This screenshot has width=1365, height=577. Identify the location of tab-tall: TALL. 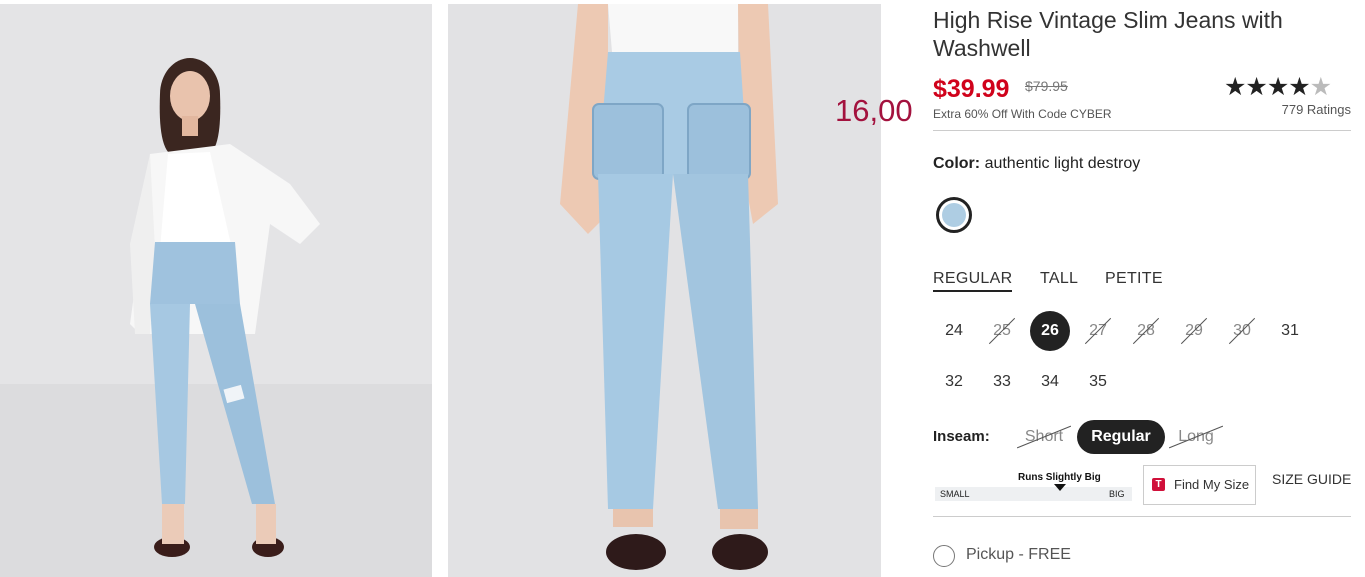
(1059, 279).